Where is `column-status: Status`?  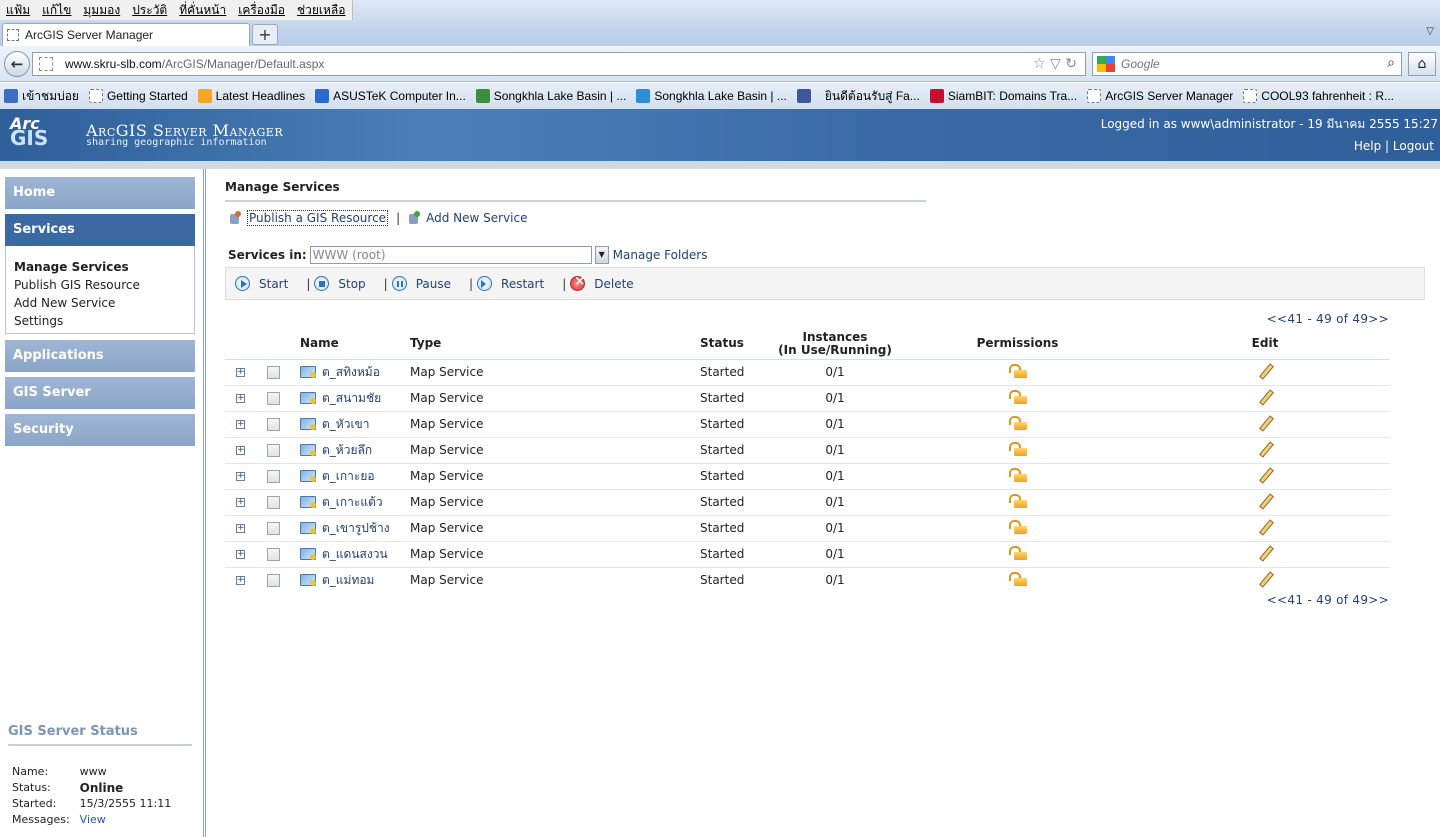
column-status: Status is located at coordinates (737, 344).